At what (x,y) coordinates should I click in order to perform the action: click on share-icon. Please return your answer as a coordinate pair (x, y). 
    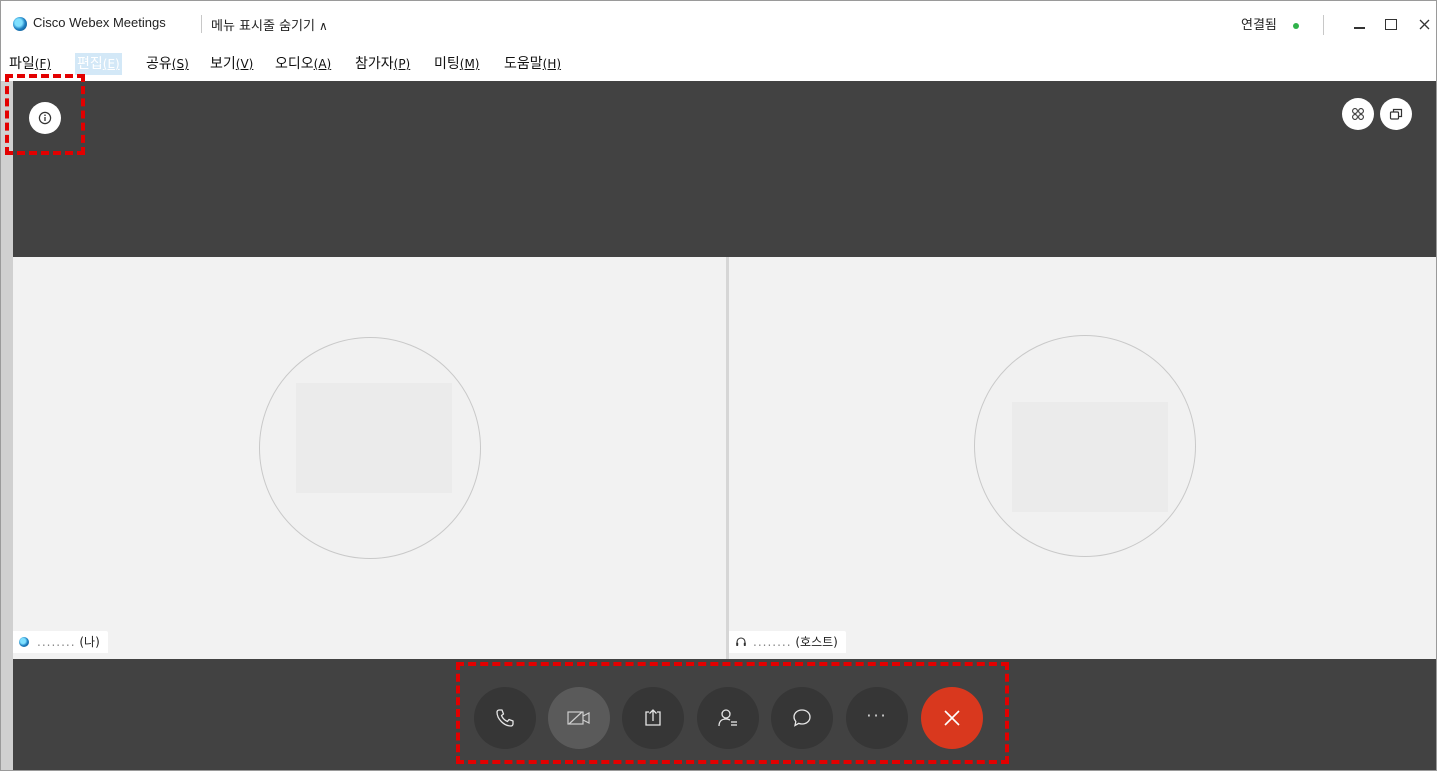
    Looking at the image, I should click on (653, 717).